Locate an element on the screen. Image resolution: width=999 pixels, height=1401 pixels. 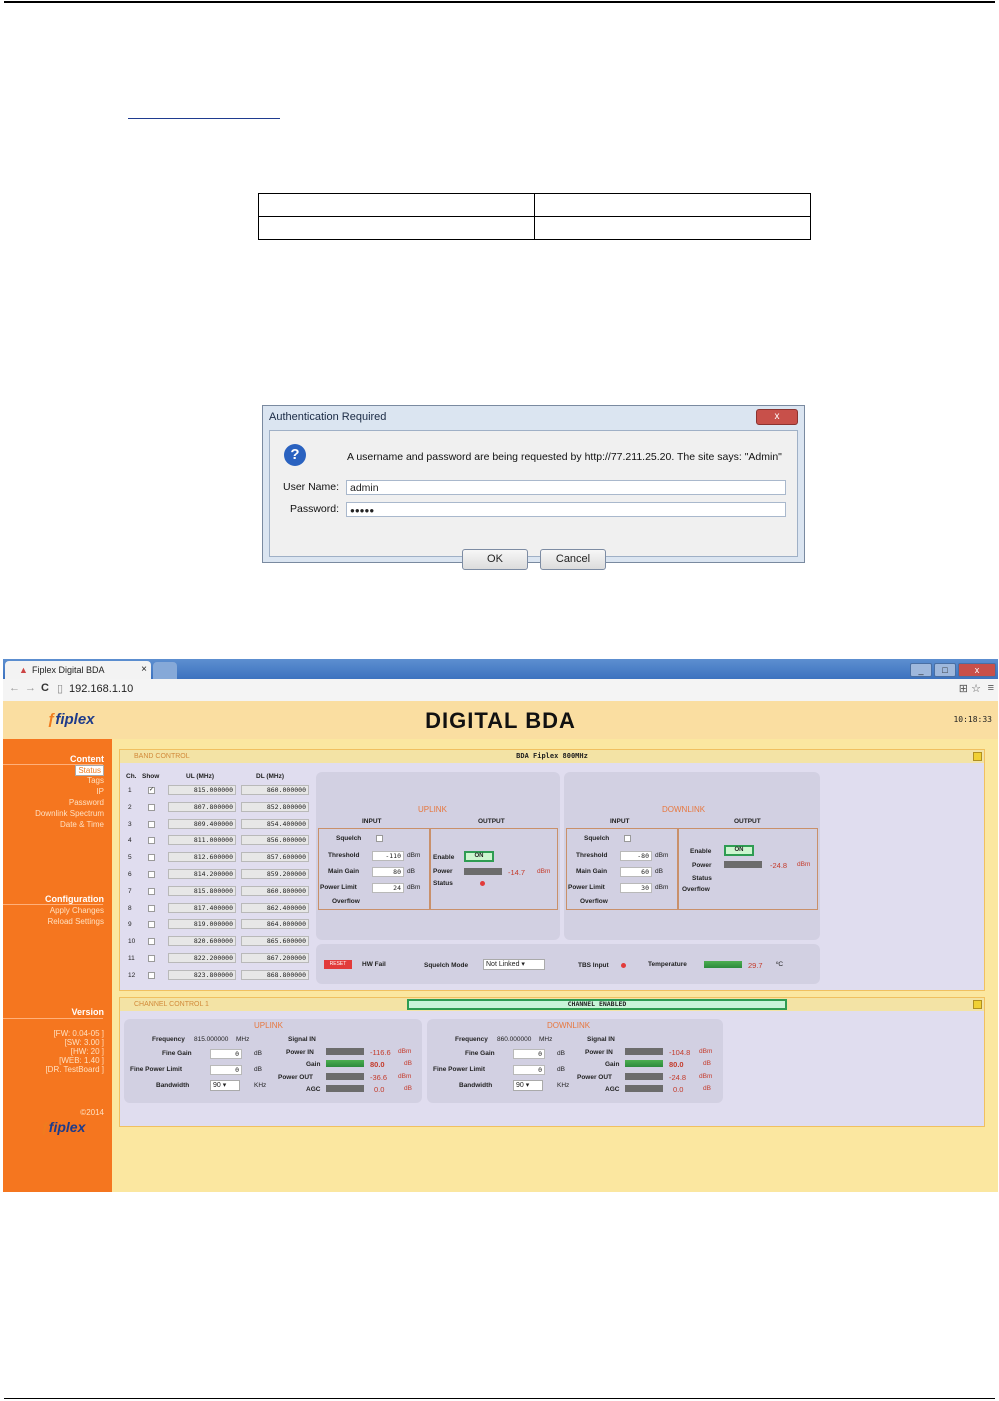
dl-gain-bar is located at coordinates (644, 1063).